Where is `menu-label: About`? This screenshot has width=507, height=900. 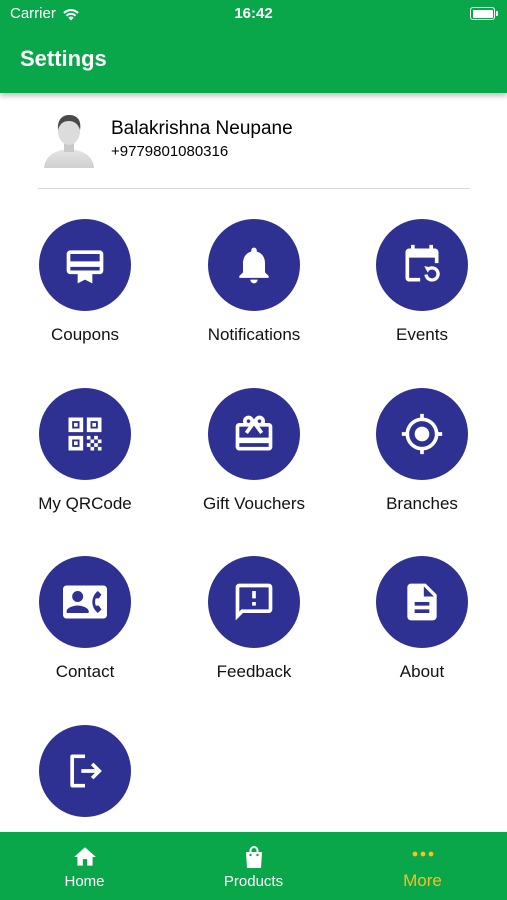 menu-label: About is located at coordinates (422, 671).